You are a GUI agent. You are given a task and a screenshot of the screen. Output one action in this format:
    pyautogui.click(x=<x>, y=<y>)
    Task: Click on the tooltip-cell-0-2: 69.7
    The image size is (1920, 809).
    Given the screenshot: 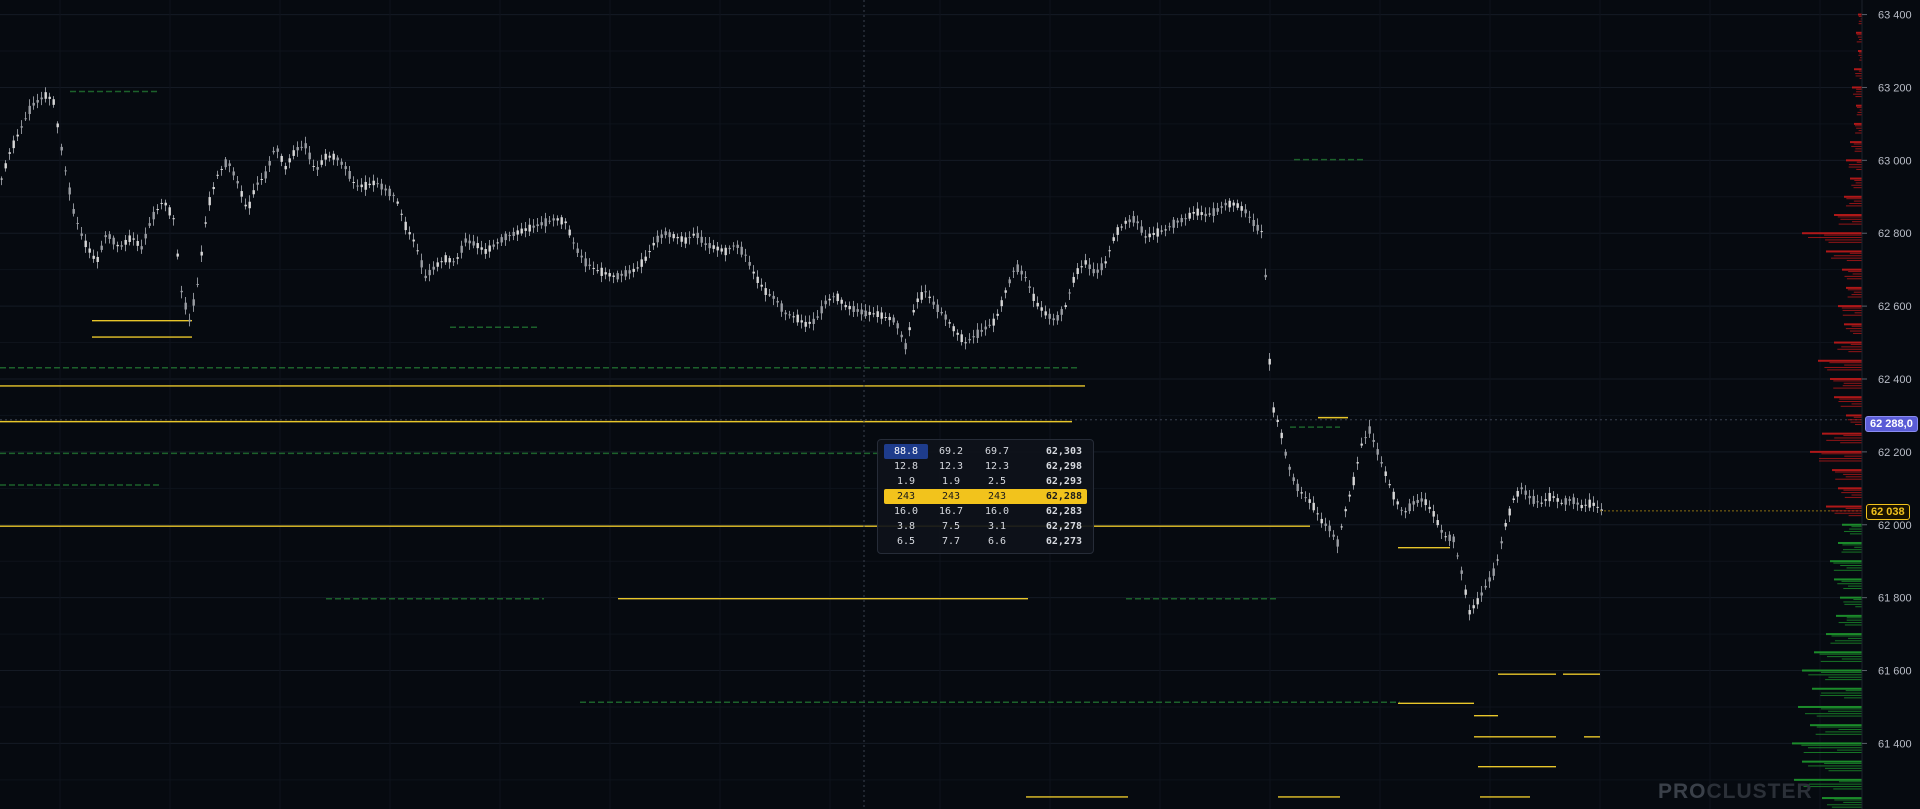 What is the action you would take?
    pyautogui.click(x=997, y=451)
    